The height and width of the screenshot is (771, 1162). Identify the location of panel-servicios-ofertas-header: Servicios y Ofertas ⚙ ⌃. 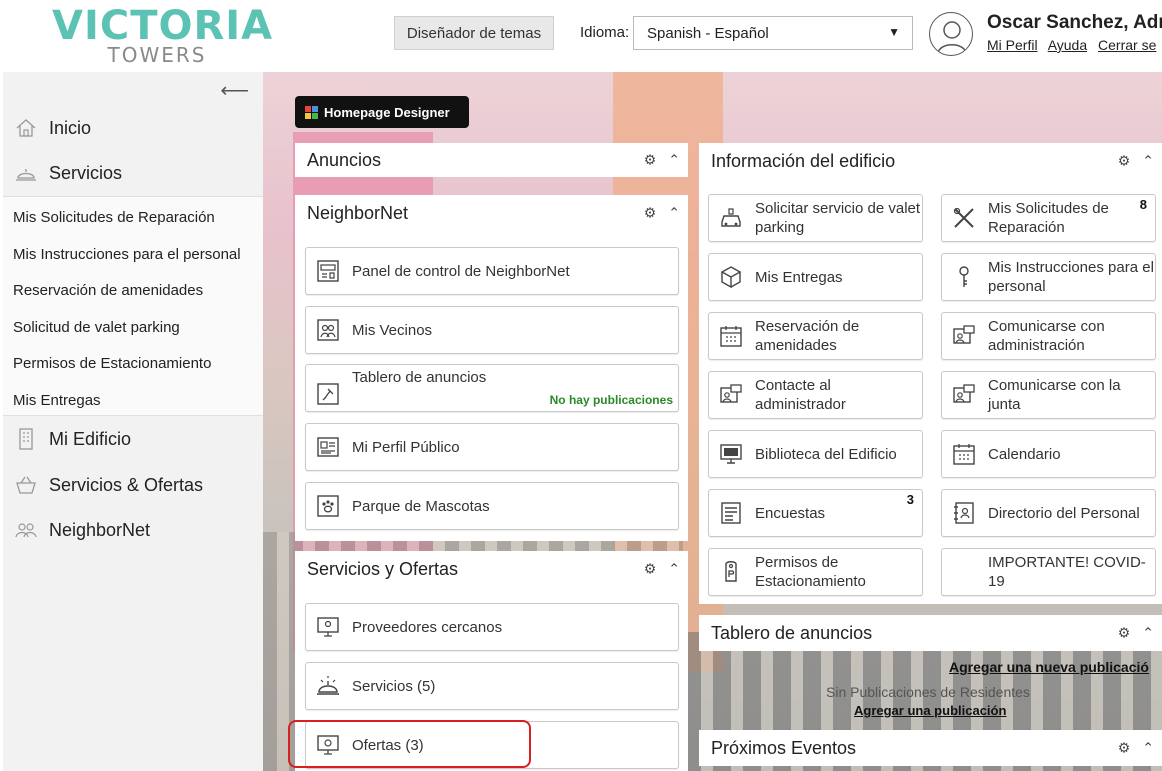
(491, 569).